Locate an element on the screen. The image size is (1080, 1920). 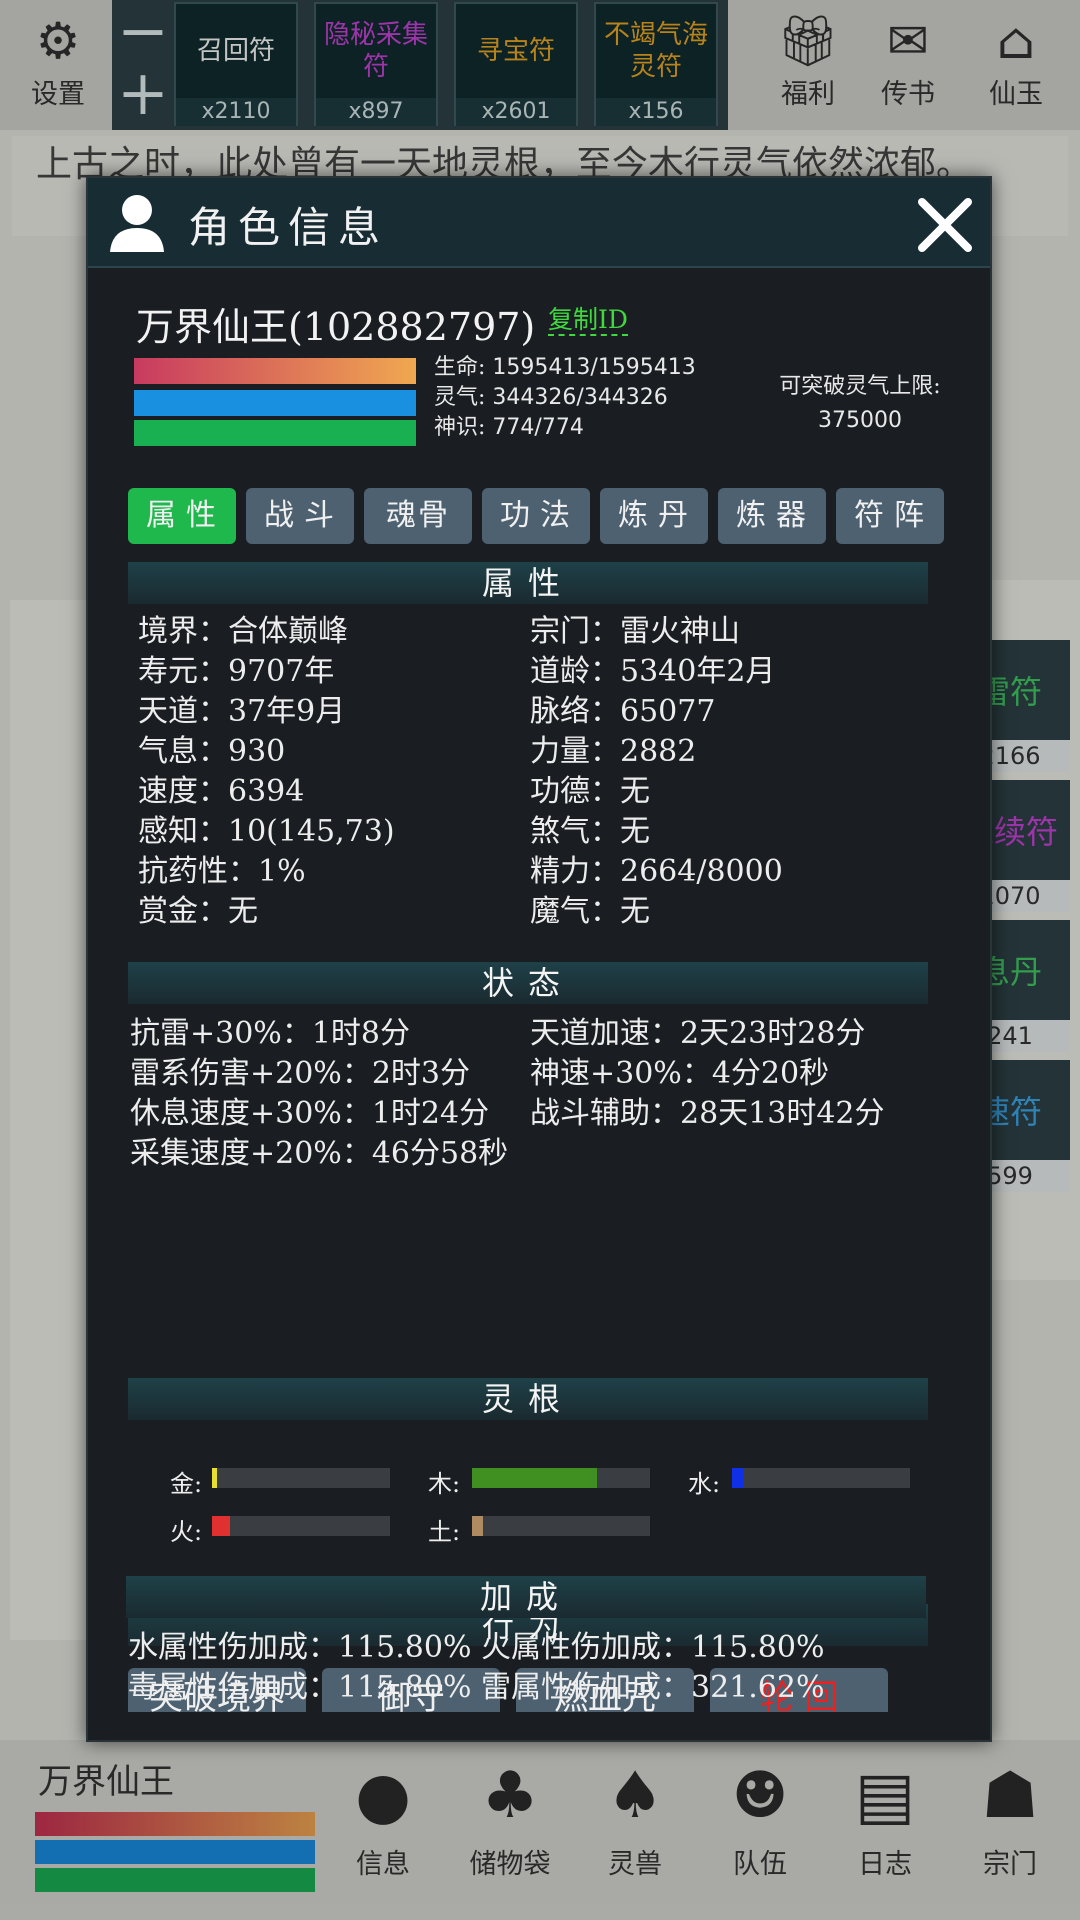
attr-realm: 境界：合体巅峰 is located at coordinates (243, 631).